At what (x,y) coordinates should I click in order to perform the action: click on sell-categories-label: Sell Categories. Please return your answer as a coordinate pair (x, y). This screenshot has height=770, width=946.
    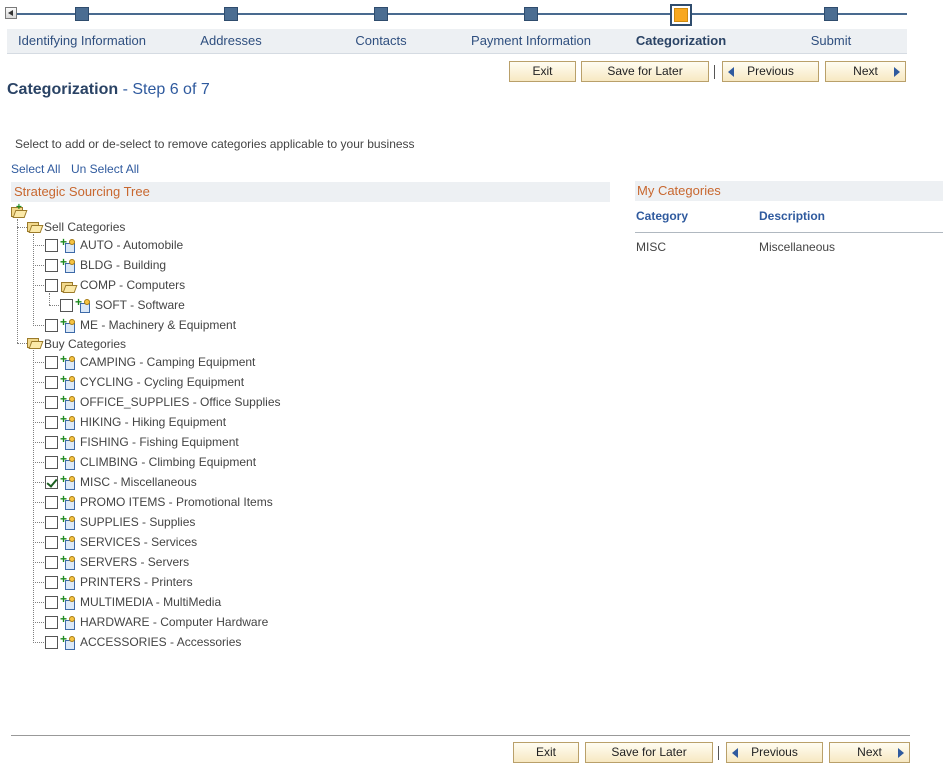
    Looking at the image, I should click on (84, 227).